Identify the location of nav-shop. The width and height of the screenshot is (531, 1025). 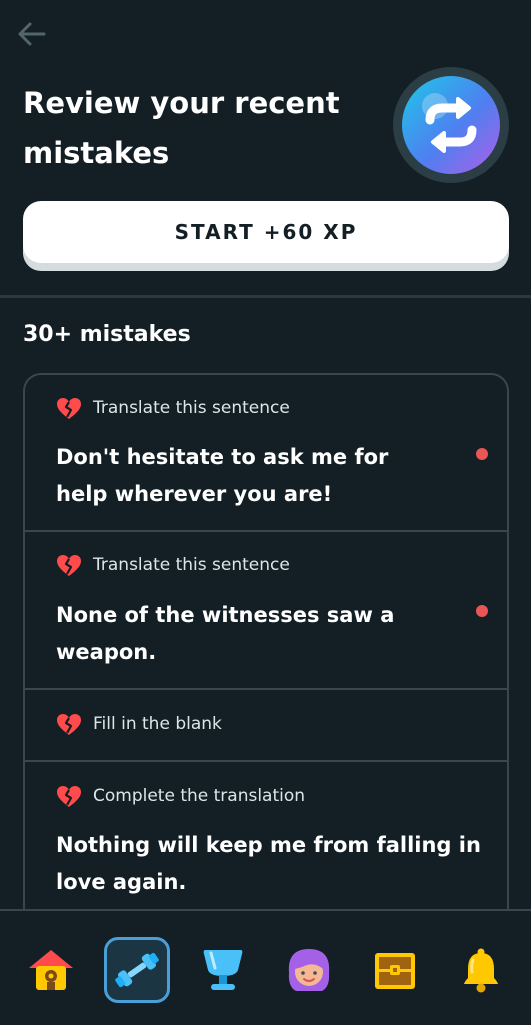
(395, 970).